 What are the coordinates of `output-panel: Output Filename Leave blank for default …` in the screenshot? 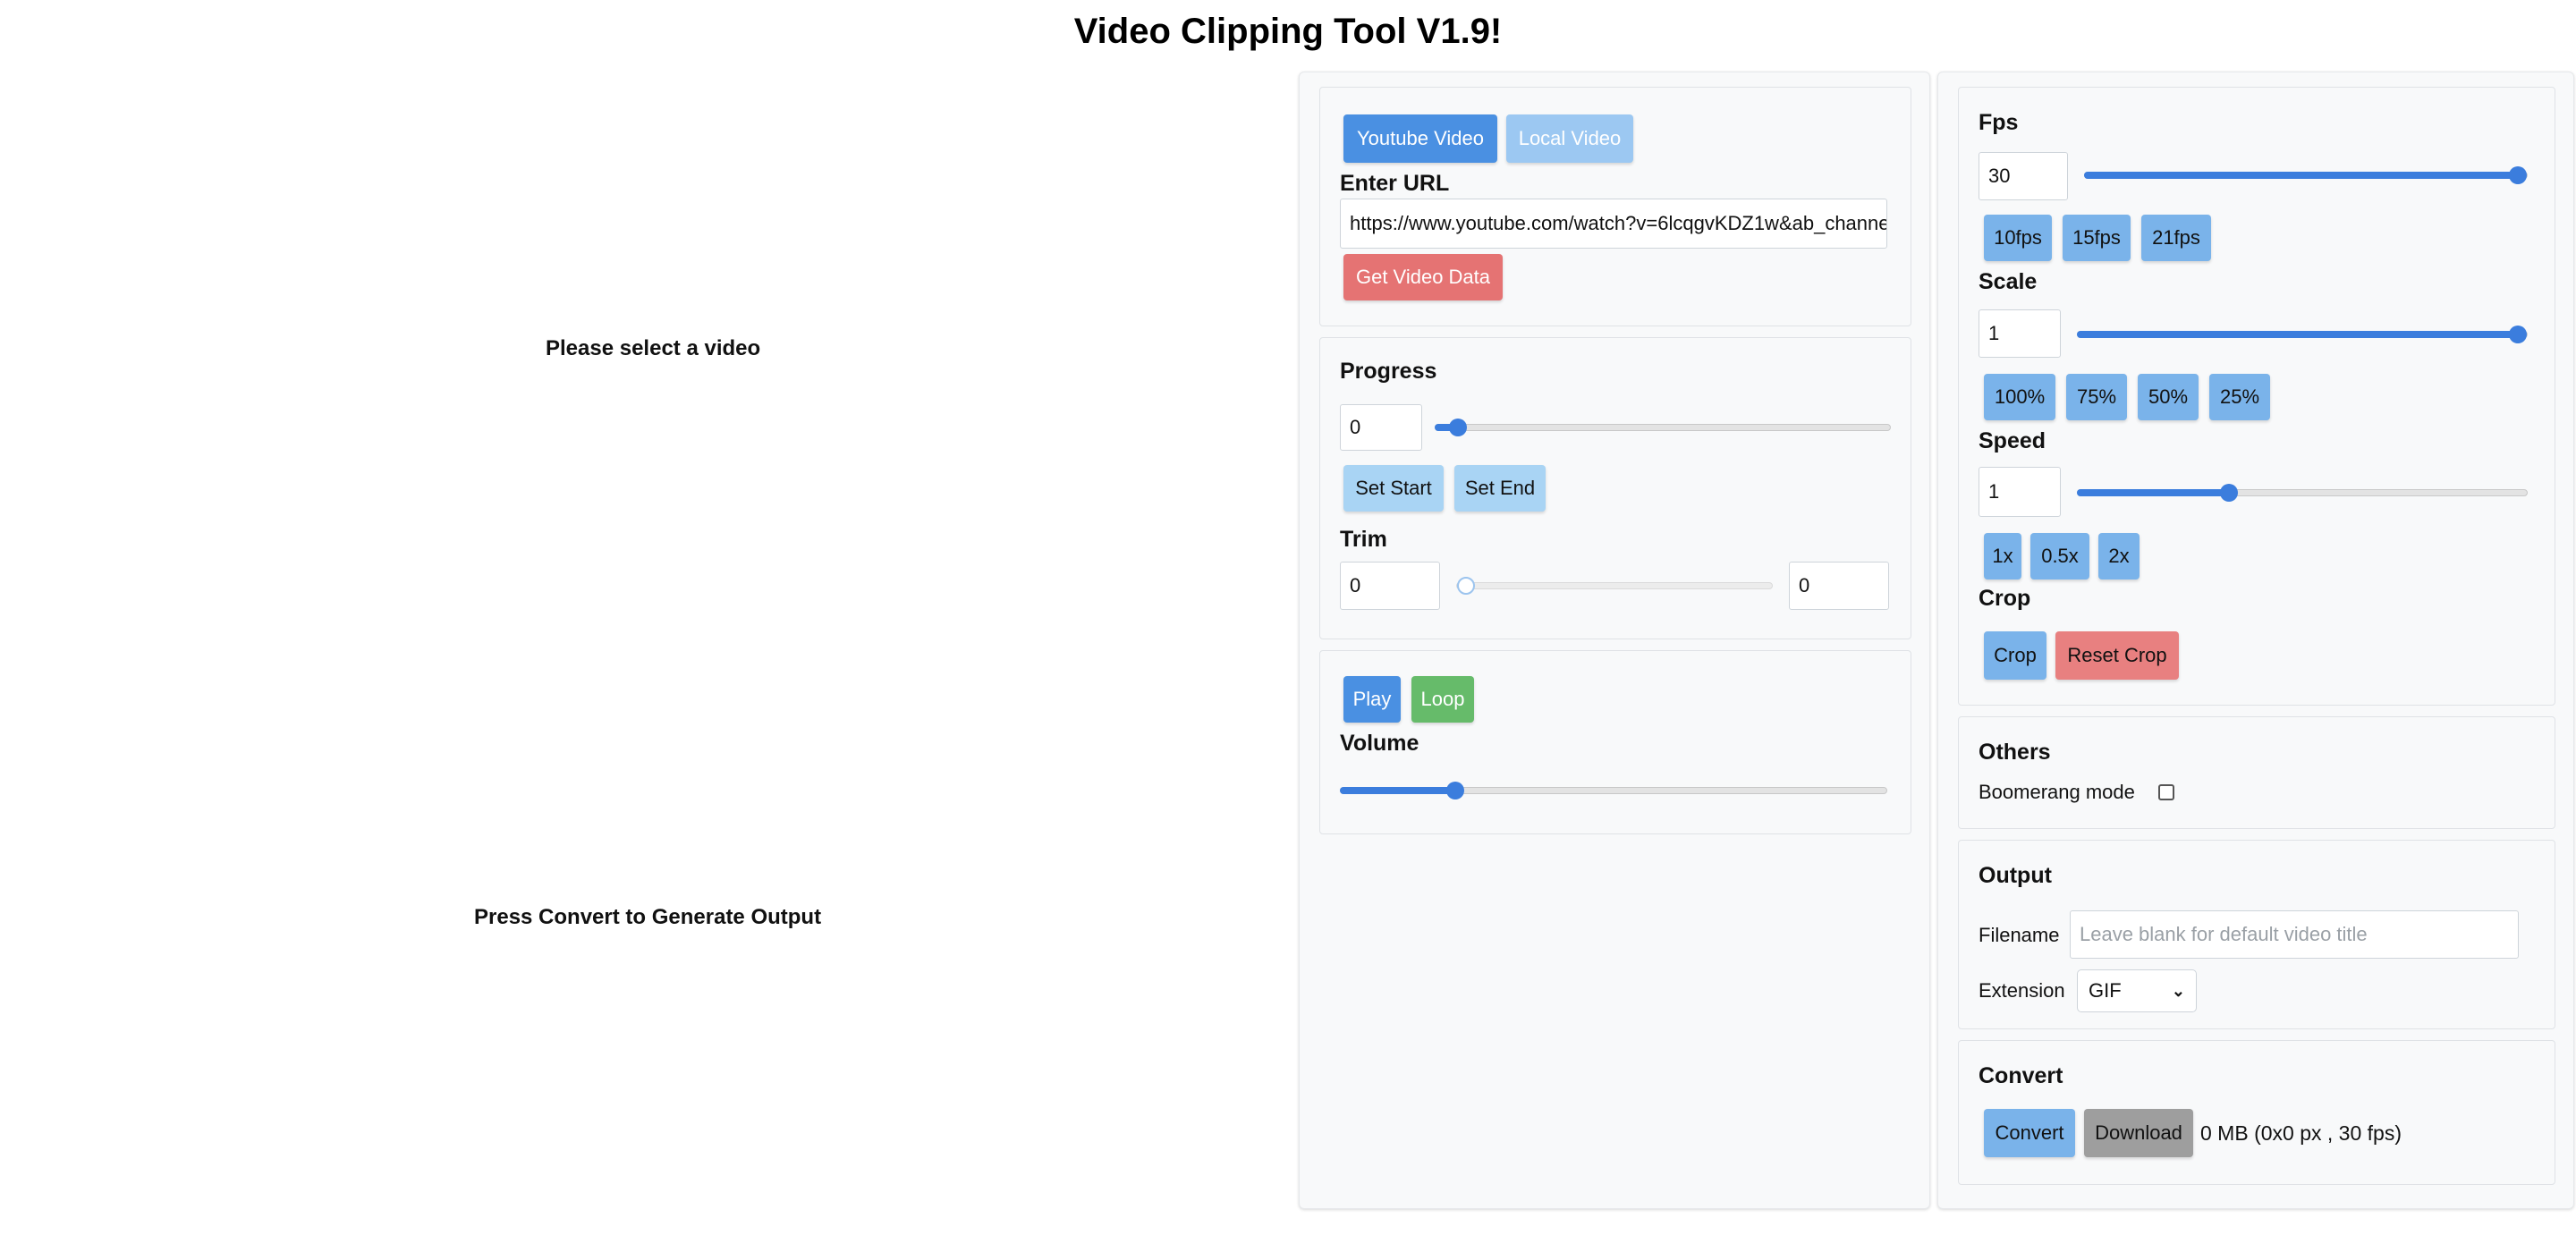 It's located at (2256, 934).